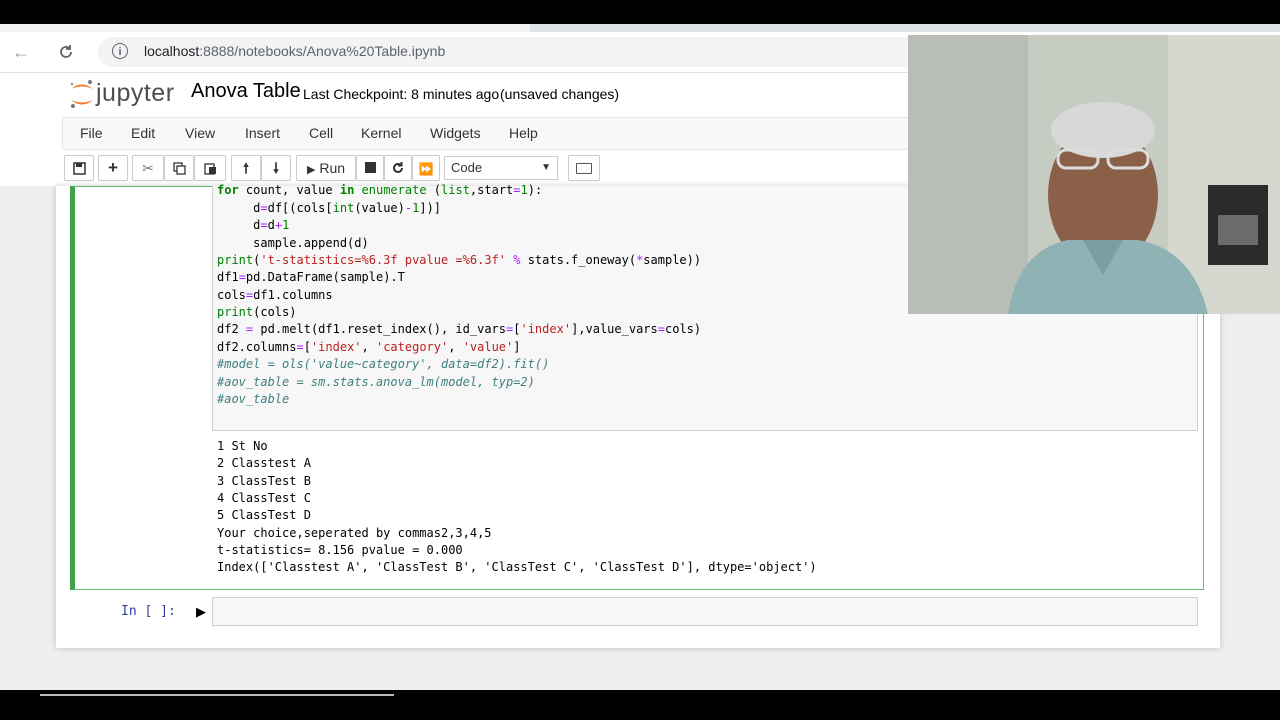  What do you see at coordinates (253, 225) in the screenshot?
I see `code-line-3: d=d+1` at bounding box center [253, 225].